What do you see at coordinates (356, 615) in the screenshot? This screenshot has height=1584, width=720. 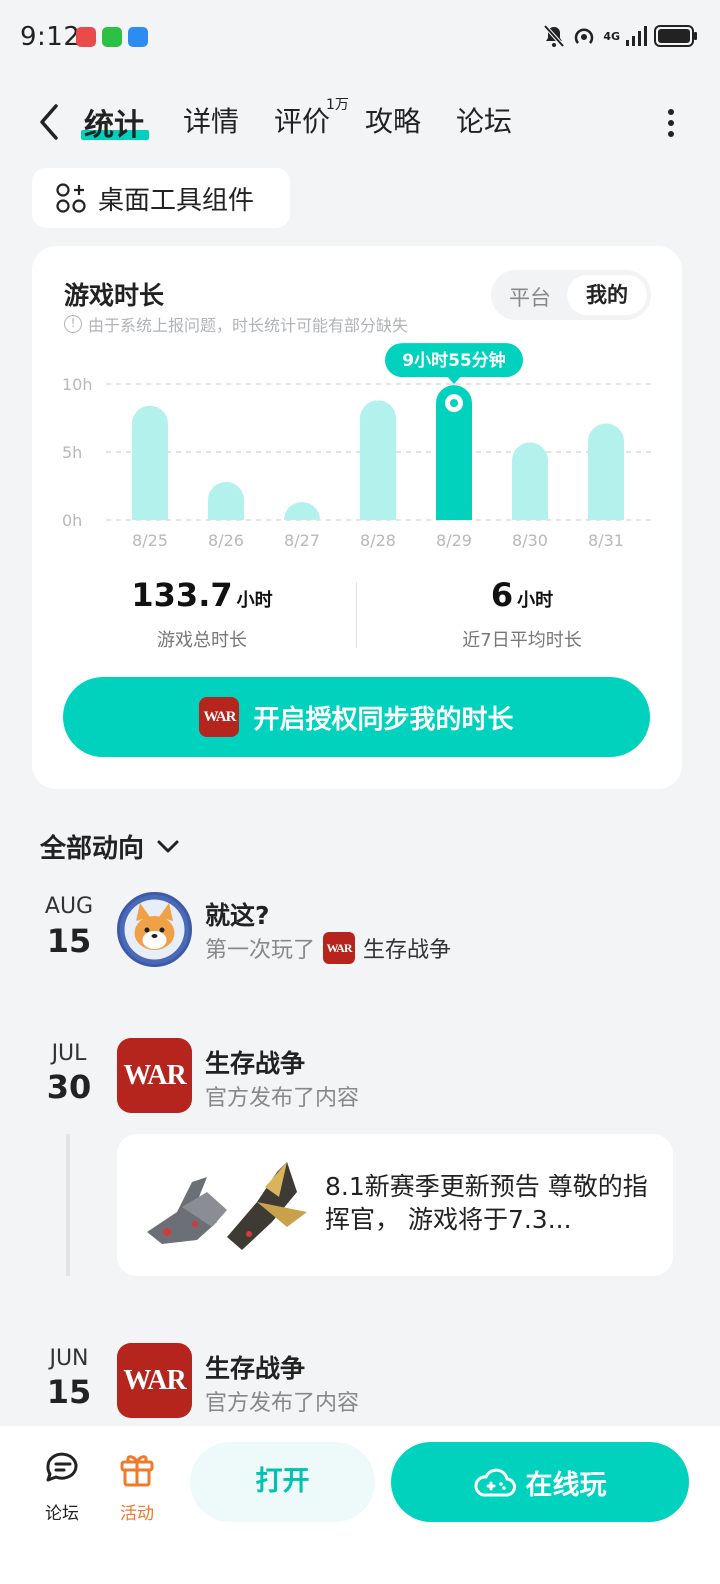 I see `stat-divider` at bounding box center [356, 615].